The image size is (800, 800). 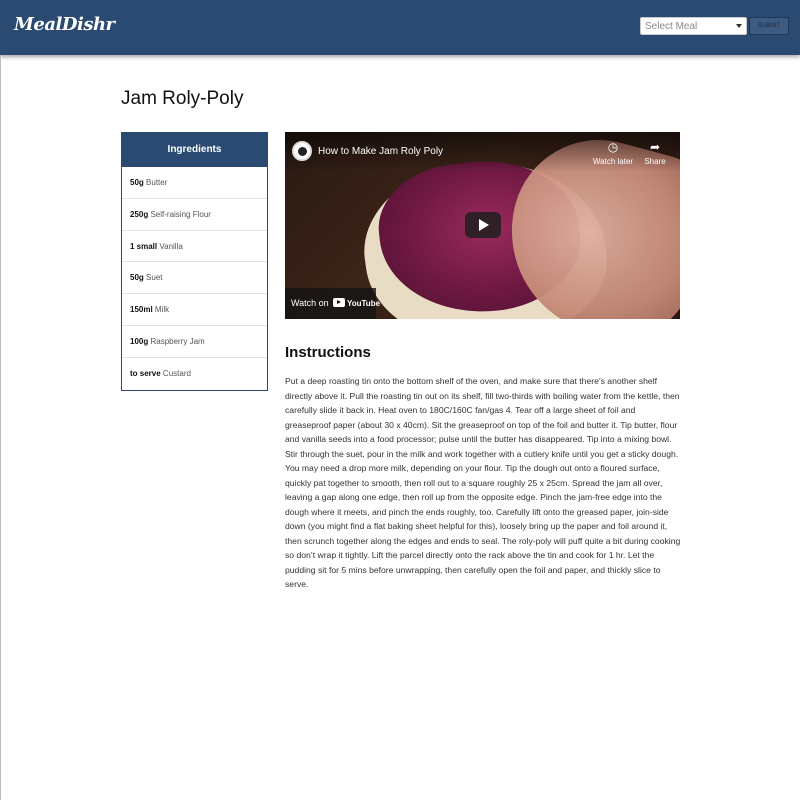 I want to click on ingredient-name: Vanilla, so click(x=171, y=246).